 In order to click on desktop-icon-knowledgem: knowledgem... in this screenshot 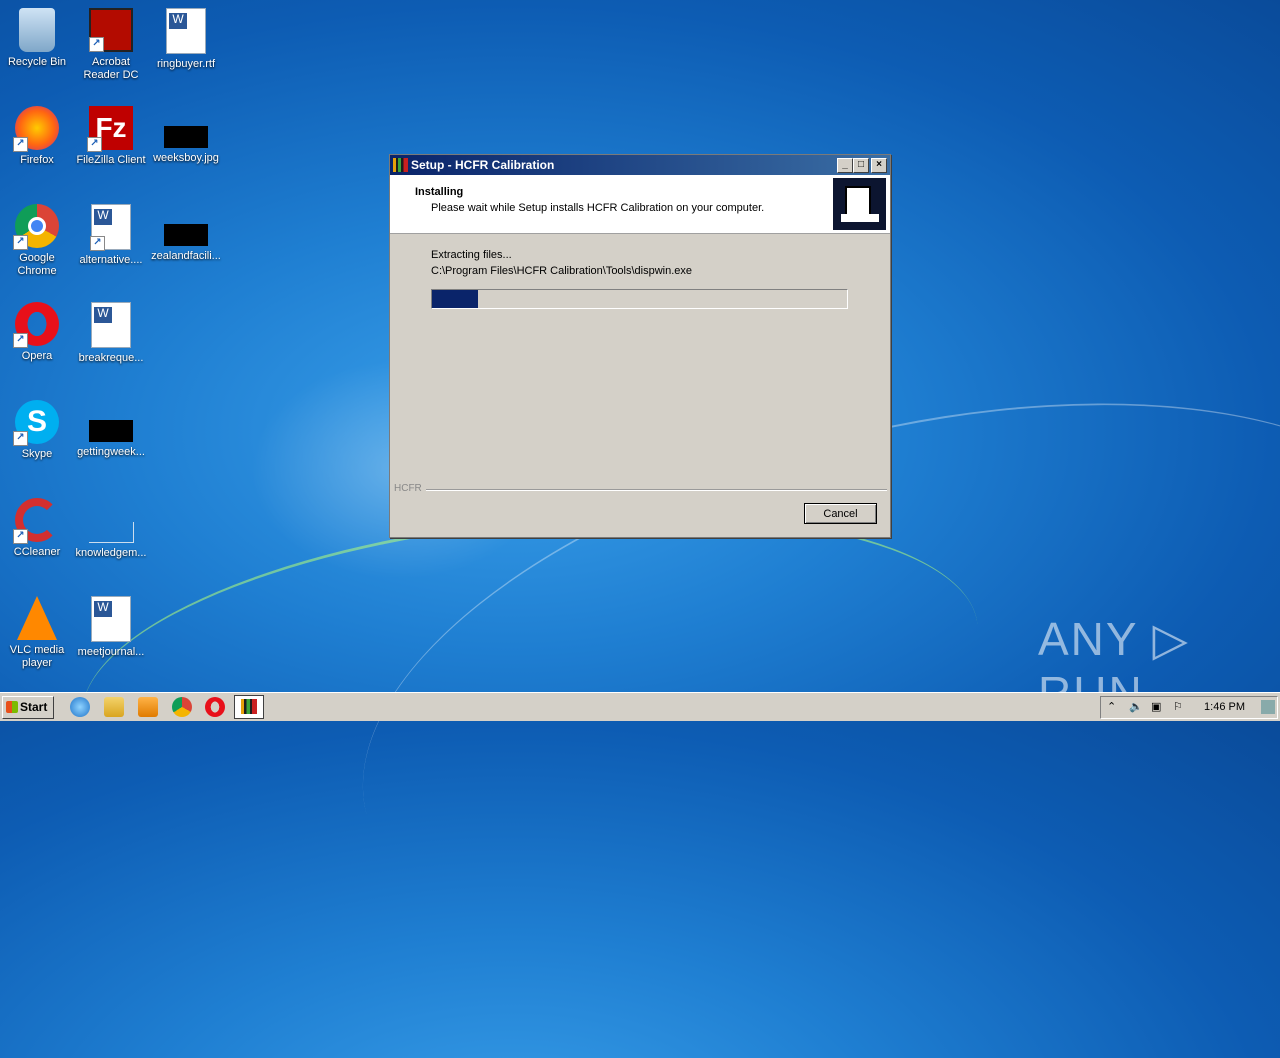, I will do `click(111, 529)`.